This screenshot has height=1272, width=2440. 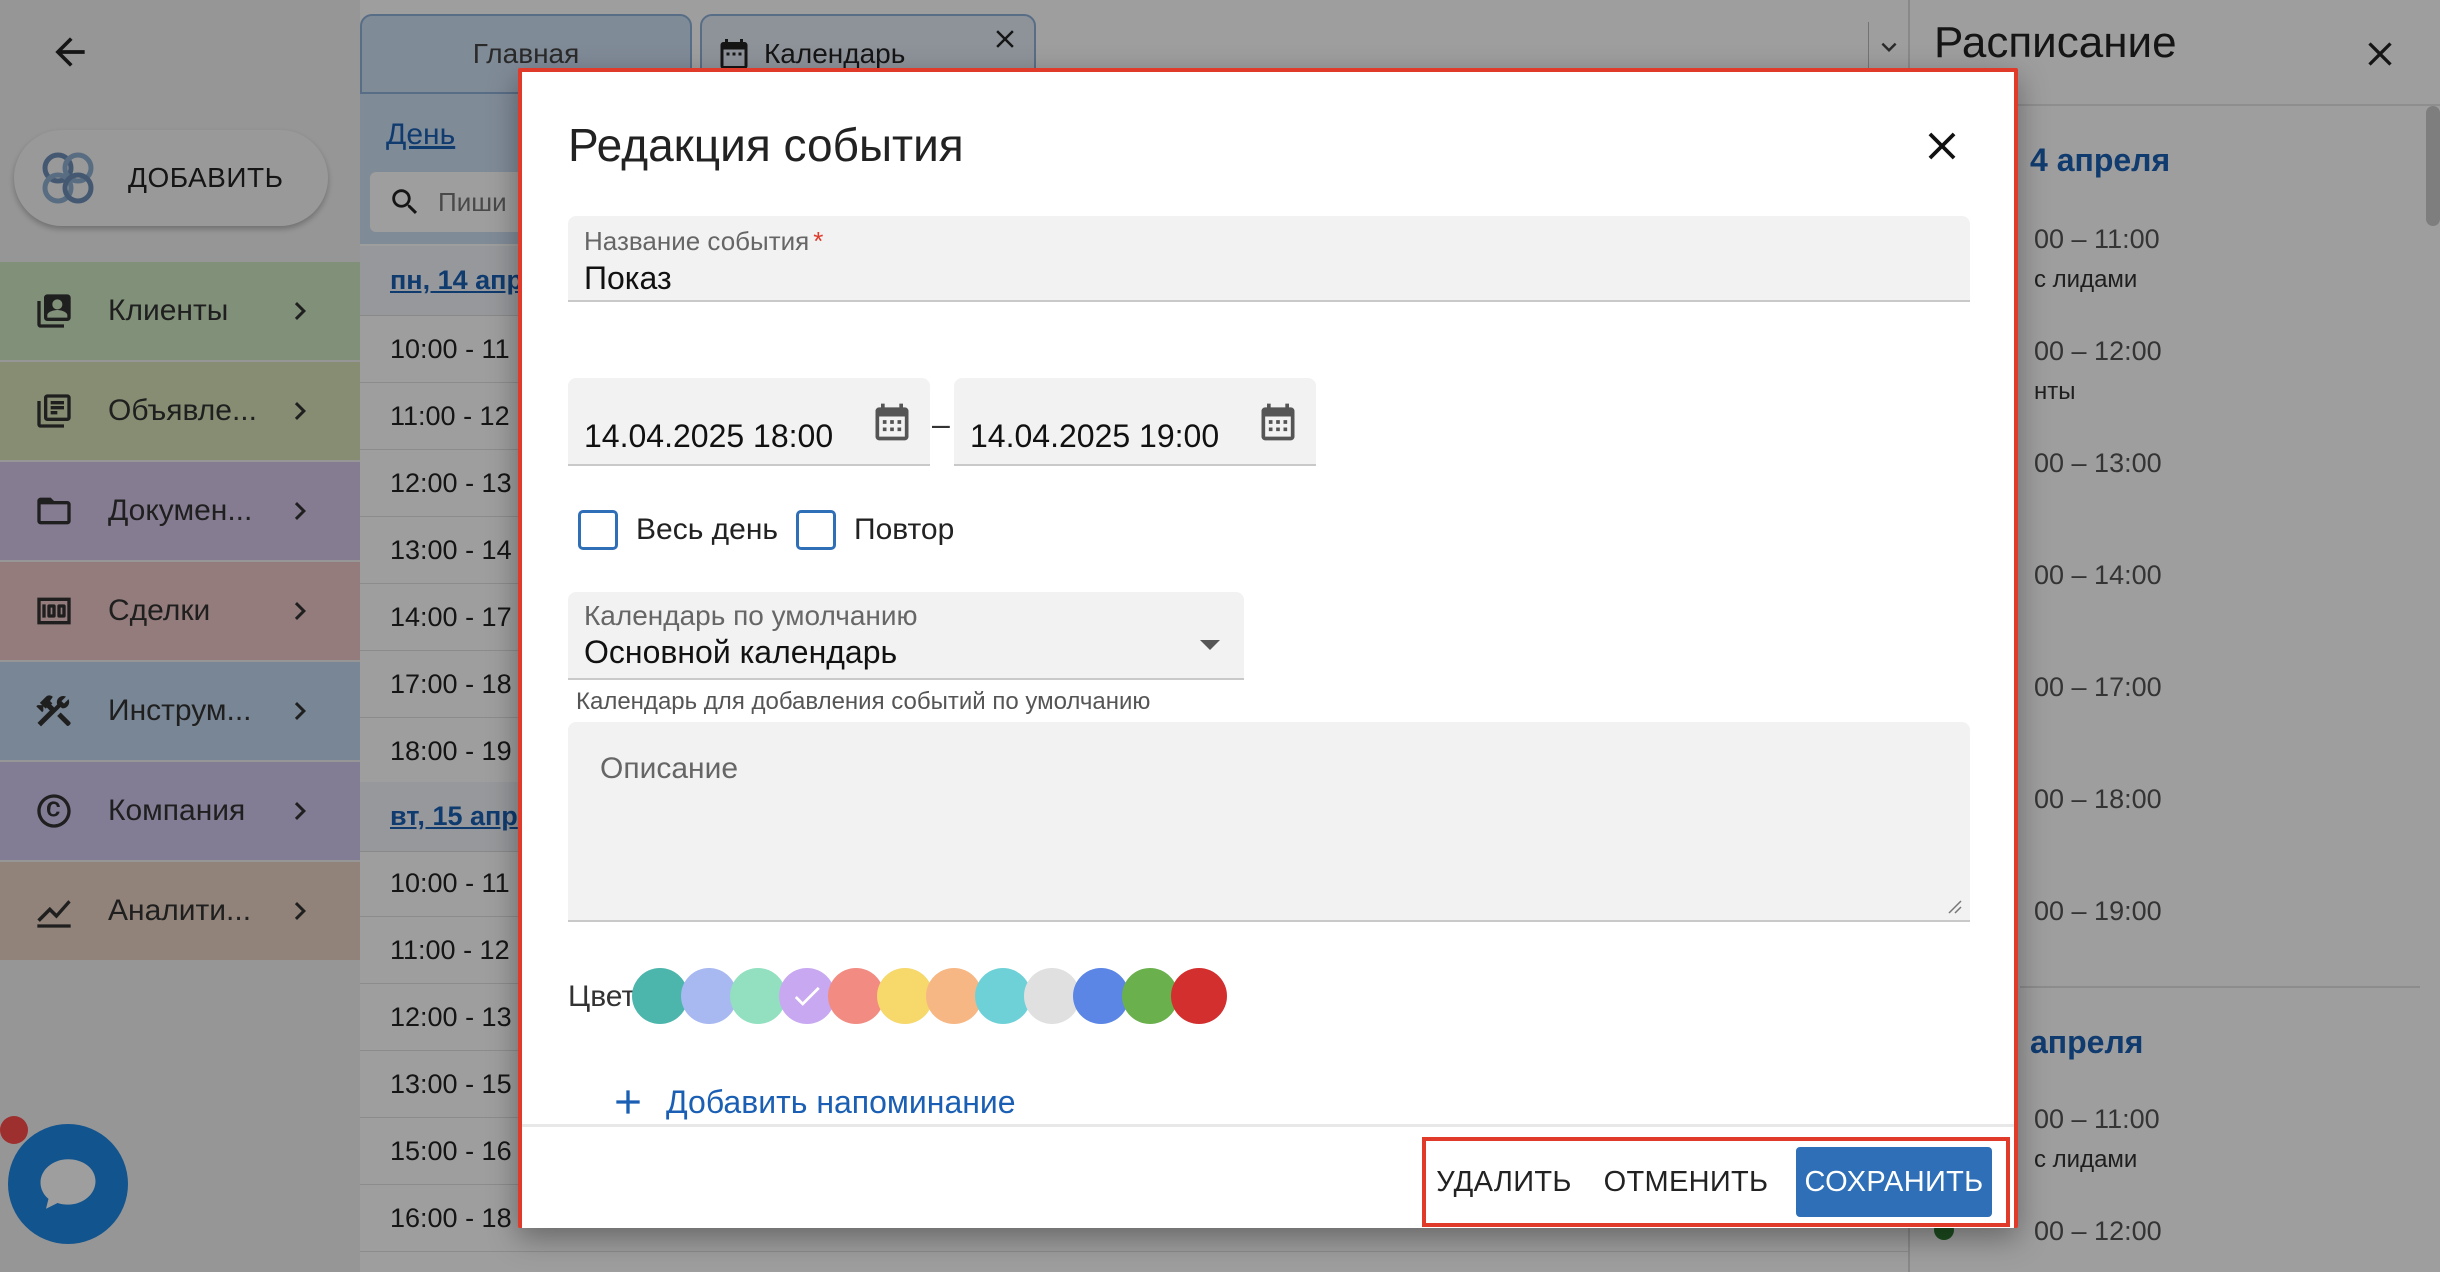 What do you see at coordinates (741, 652) in the screenshot?
I see `default-calendar-value: Основной календарь` at bounding box center [741, 652].